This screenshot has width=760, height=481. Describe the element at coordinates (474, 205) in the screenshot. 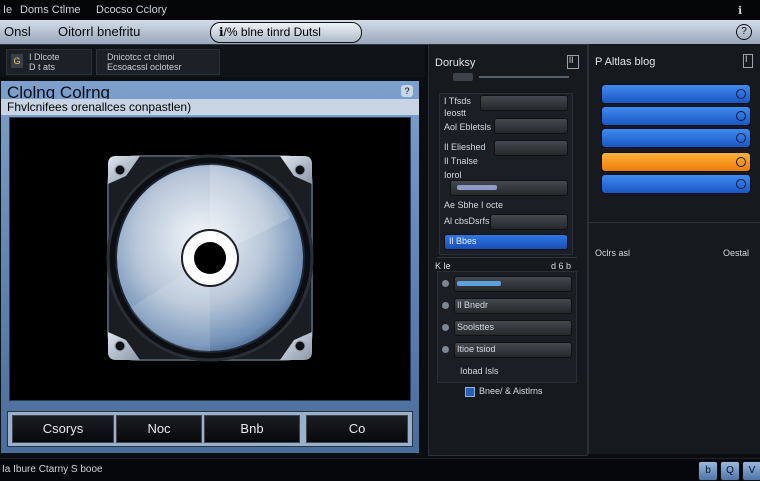

I see `setting-label-7: Ae Sbhe I octe` at that location.